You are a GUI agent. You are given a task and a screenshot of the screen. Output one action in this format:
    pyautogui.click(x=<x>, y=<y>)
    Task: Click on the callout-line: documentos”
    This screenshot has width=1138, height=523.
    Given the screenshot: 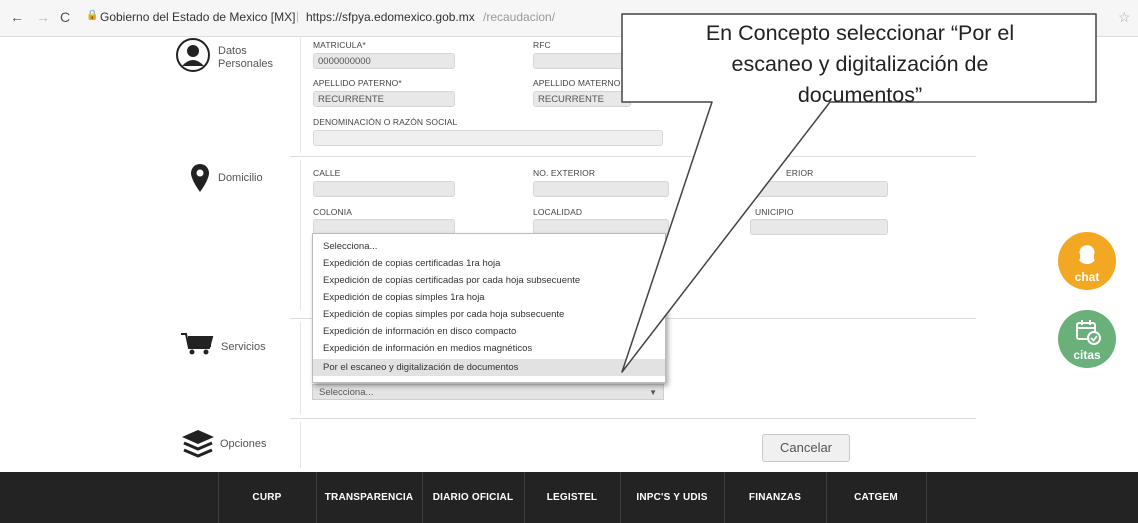 What is the action you would take?
    pyautogui.click(x=860, y=95)
    